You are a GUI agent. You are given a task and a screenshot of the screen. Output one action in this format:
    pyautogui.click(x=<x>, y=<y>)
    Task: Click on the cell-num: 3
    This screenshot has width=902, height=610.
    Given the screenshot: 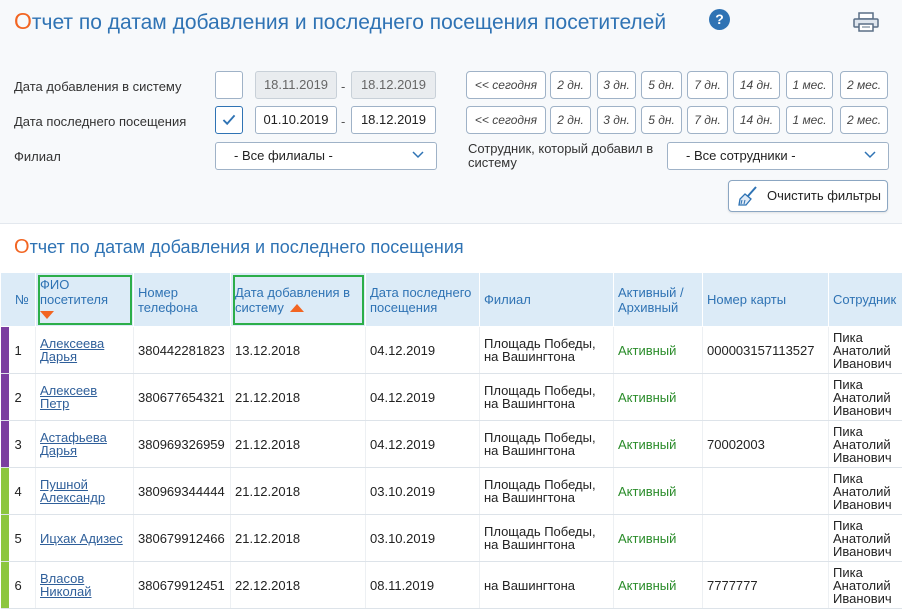 What is the action you would take?
    pyautogui.click(x=18, y=444)
    